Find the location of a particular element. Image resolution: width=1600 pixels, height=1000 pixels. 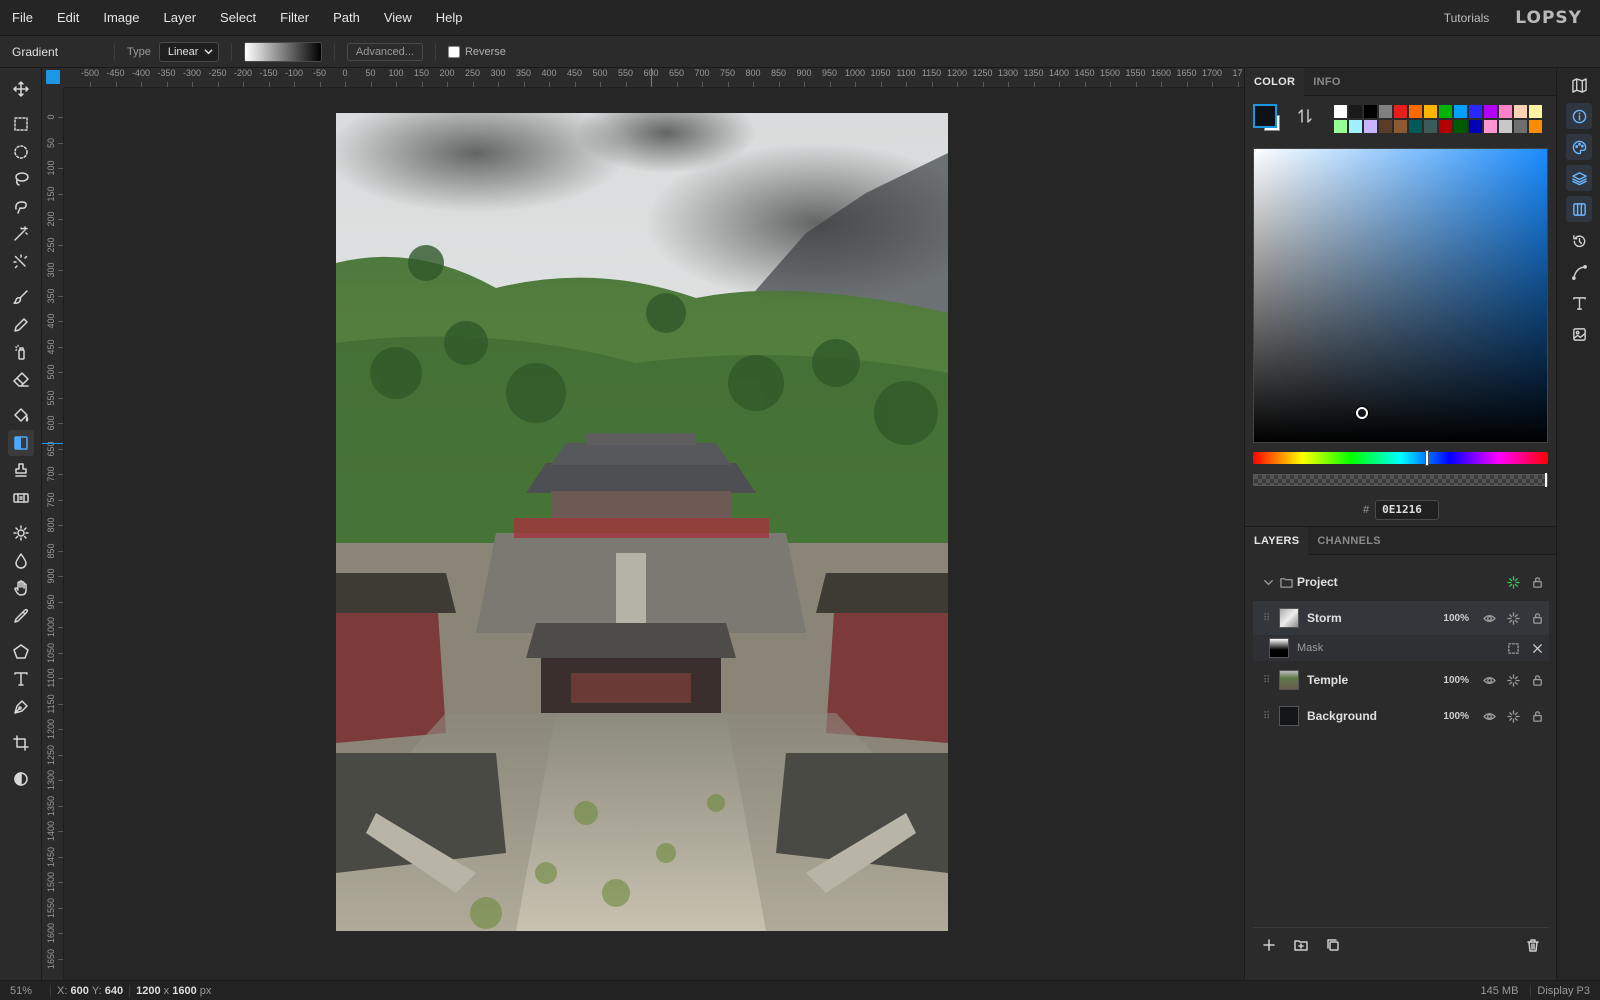

gradient-tool is located at coordinates (21, 443).